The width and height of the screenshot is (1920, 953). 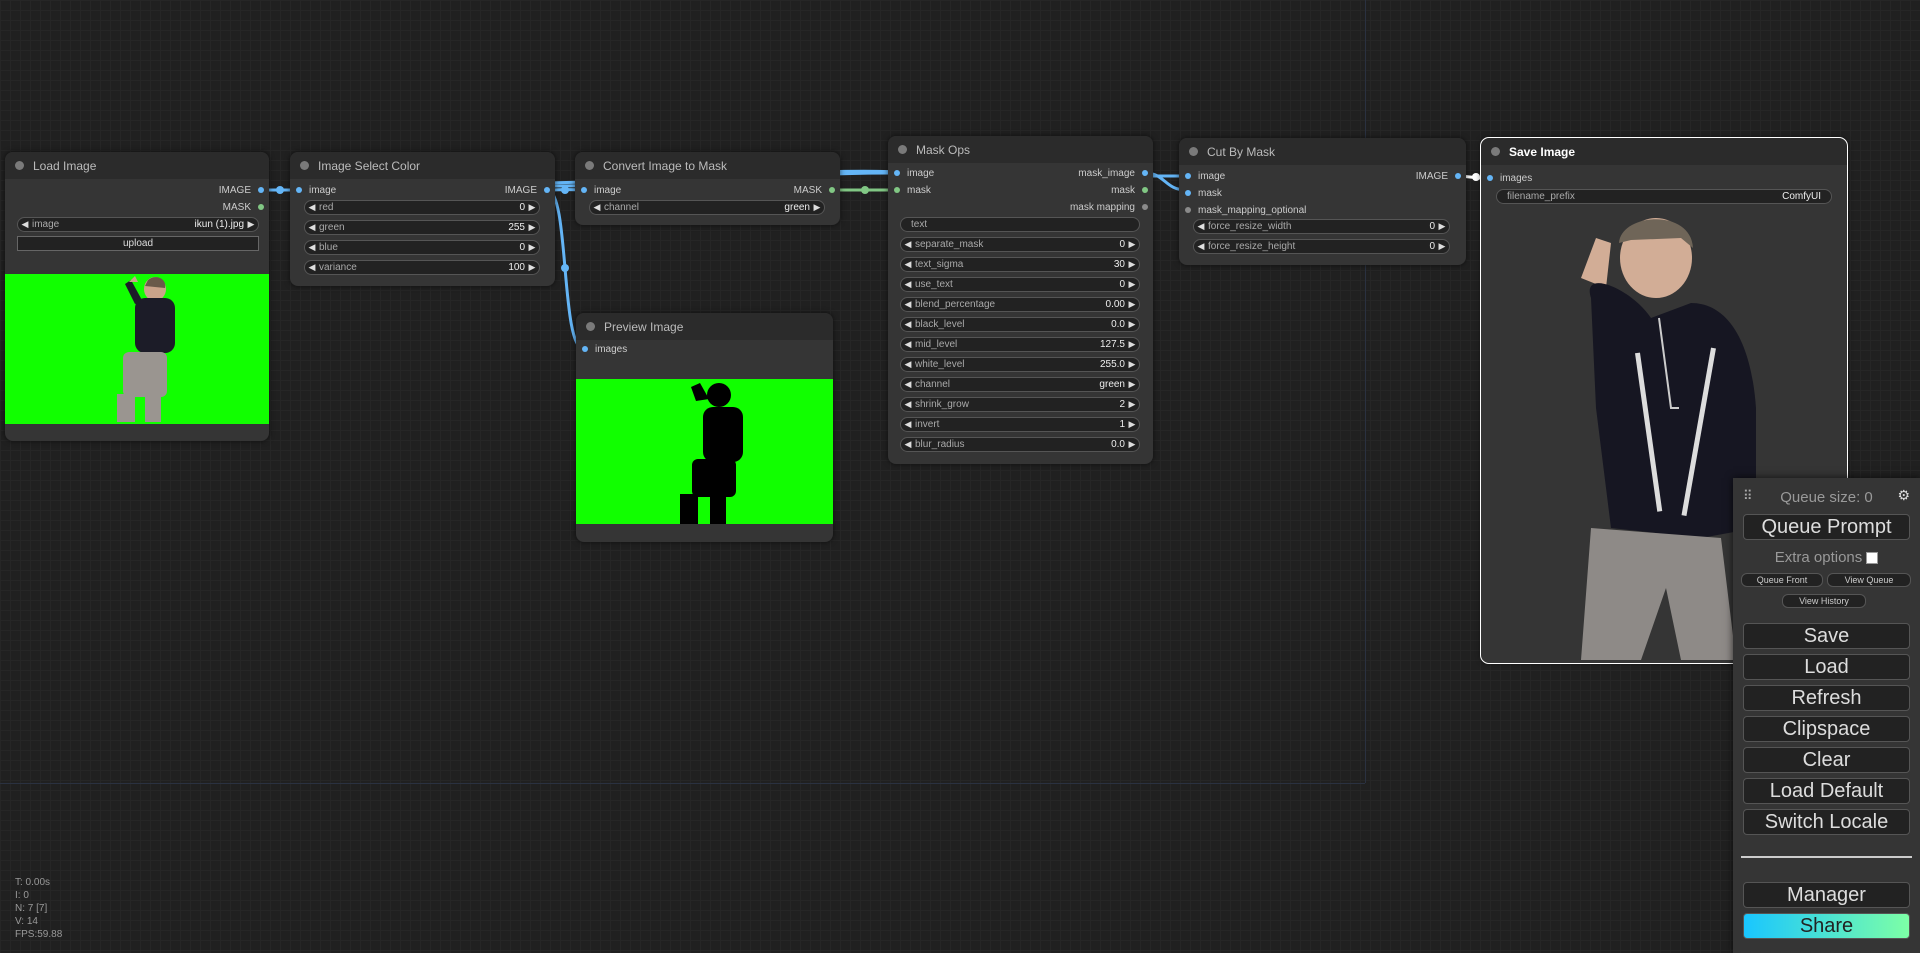 What do you see at coordinates (1321, 226) in the screenshot?
I see `force-resize-width-widget: ◀ force_resize_width 0 ▶` at bounding box center [1321, 226].